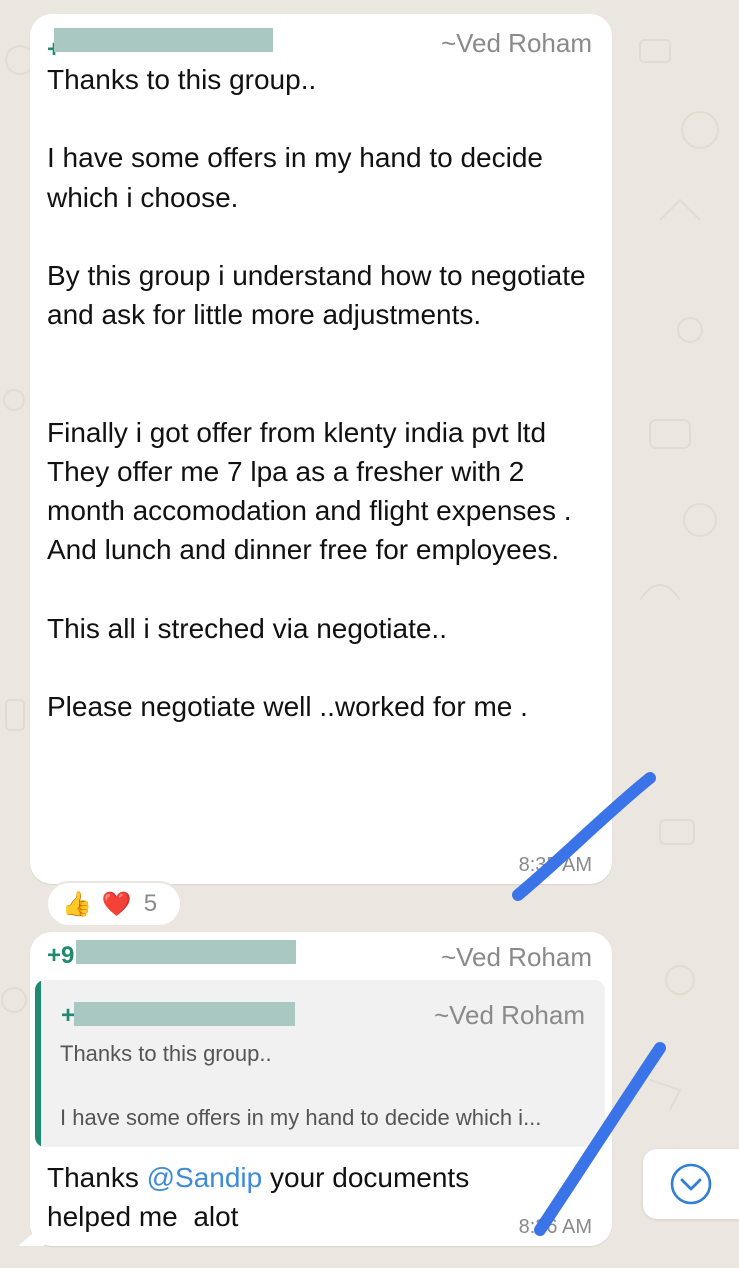 The image size is (739, 1268). I want to click on quote-sender-name: ~Ved Roham, so click(509, 1015).